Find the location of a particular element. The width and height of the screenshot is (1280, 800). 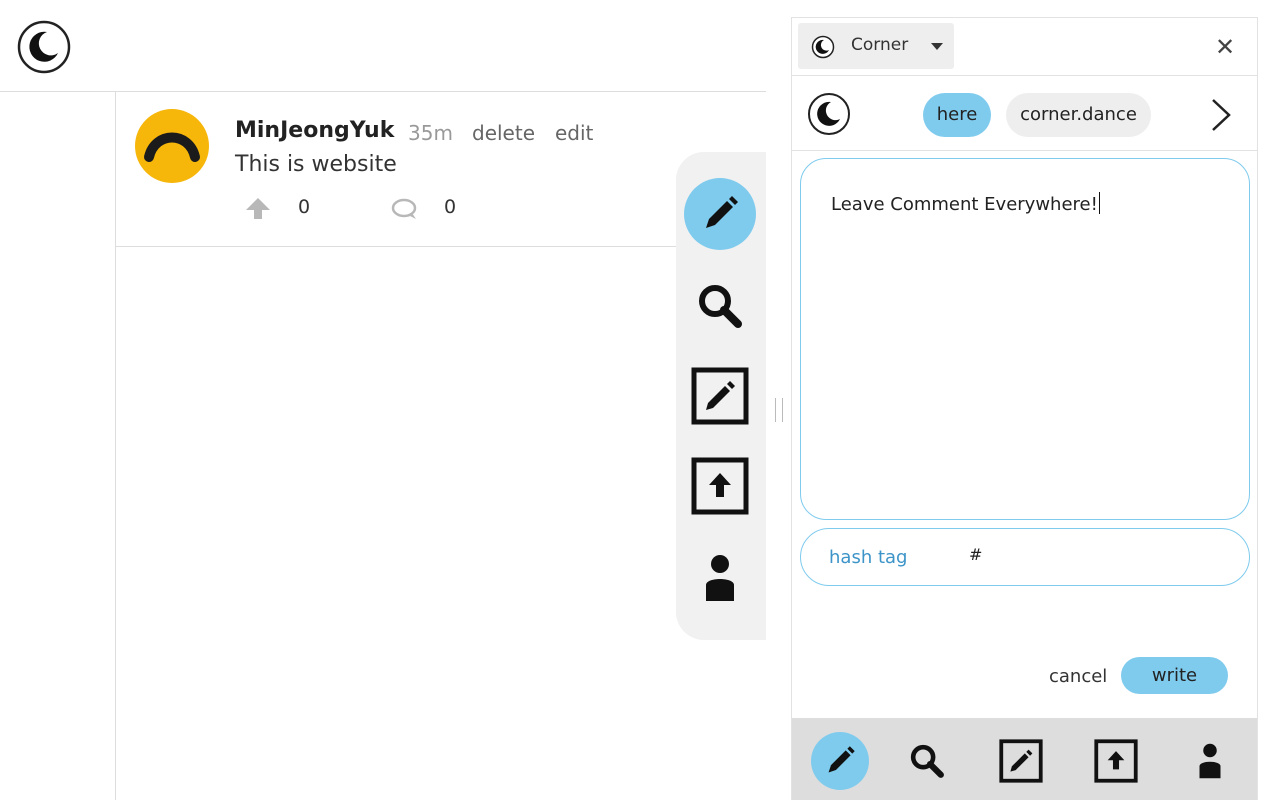

close-icon: ✕ is located at coordinates (1225, 47).